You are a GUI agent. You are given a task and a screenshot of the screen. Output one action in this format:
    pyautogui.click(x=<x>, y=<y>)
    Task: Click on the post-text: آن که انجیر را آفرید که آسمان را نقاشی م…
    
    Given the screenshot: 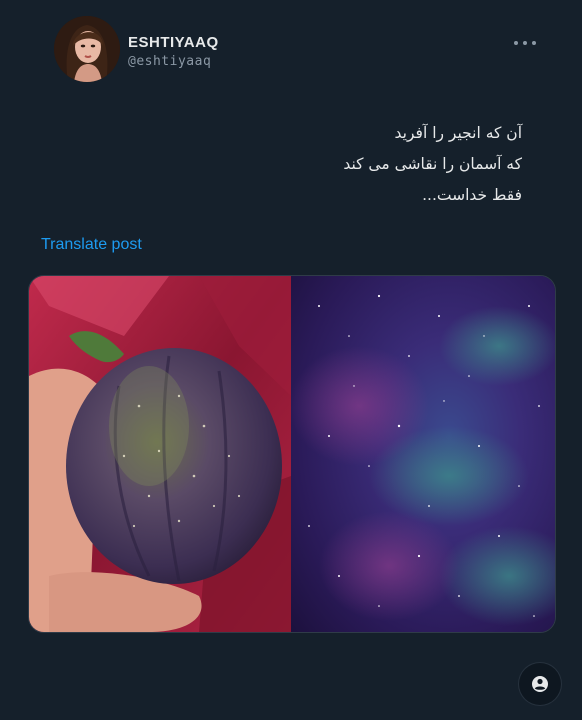 What is the action you would take?
    pyautogui.click(x=292, y=164)
    